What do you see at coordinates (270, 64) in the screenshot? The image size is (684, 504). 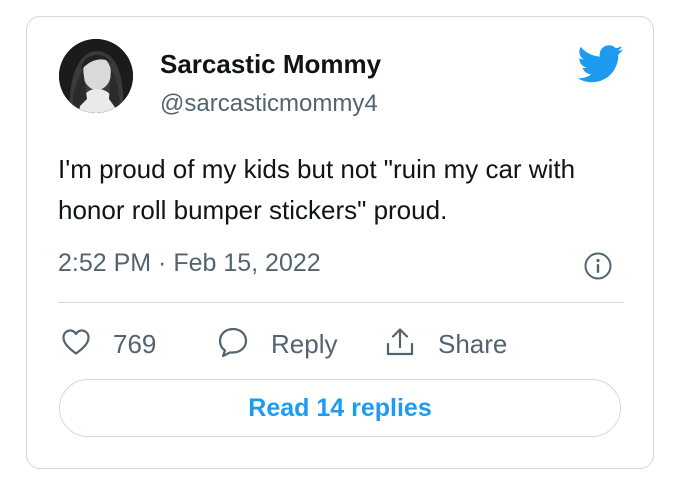 I see `author-display-name: Sarcastic Mommy` at bounding box center [270, 64].